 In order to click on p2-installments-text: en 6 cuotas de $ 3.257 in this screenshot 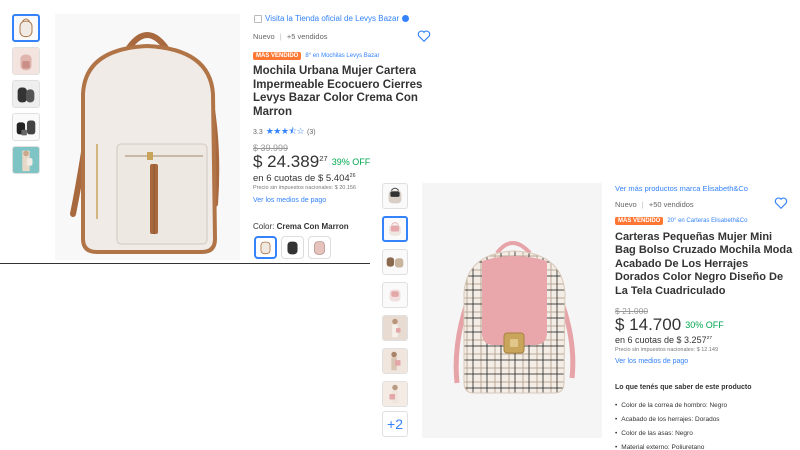, I will do `click(661, 340)`.